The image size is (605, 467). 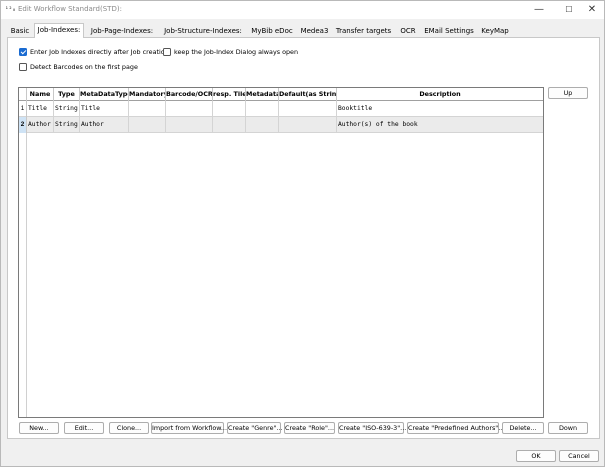 What do you see at coordinates (440, 109) in the screenshot?
I see `cell-description: Booktitle` at bounding box center [440, 109].